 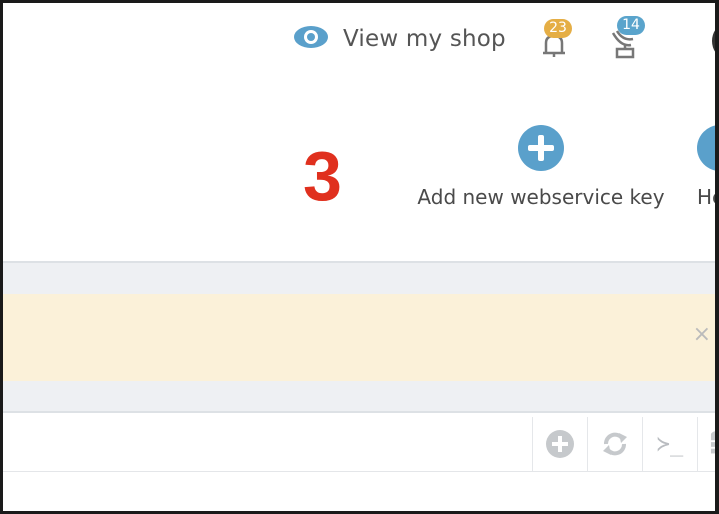 I want to click on help-icon, so click(x=706, y=148).